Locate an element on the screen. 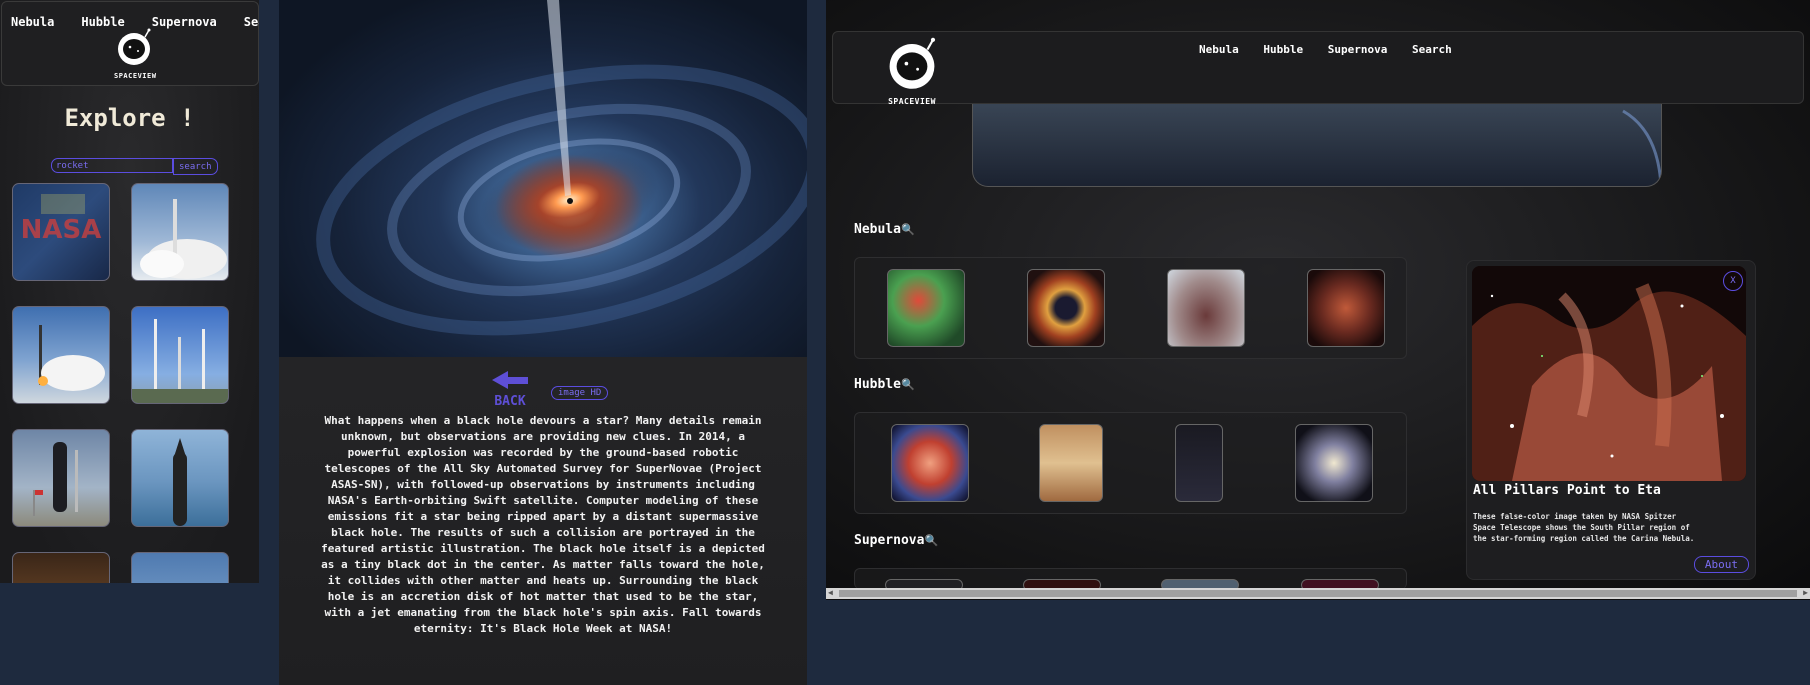 The image size is (1810, 685). back-label: BACK is located at coordinates (510, 401).